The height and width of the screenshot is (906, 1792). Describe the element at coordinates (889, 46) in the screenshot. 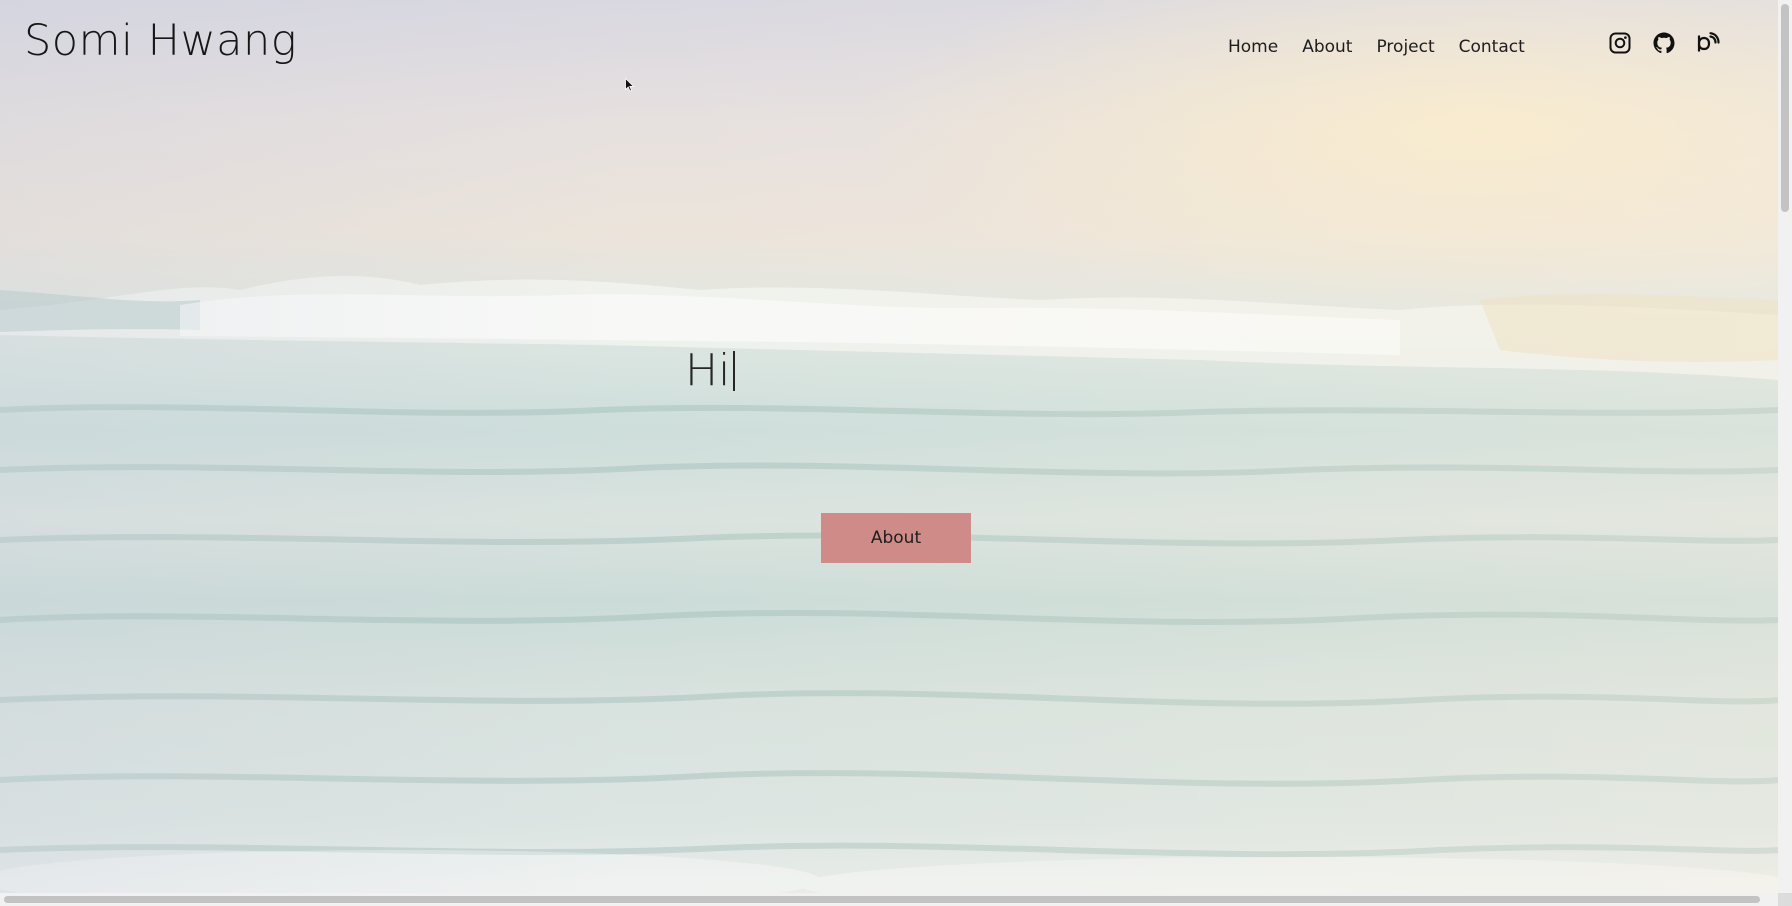

I see `site-header: Somi Hwang Home About Project Contact` at that location.